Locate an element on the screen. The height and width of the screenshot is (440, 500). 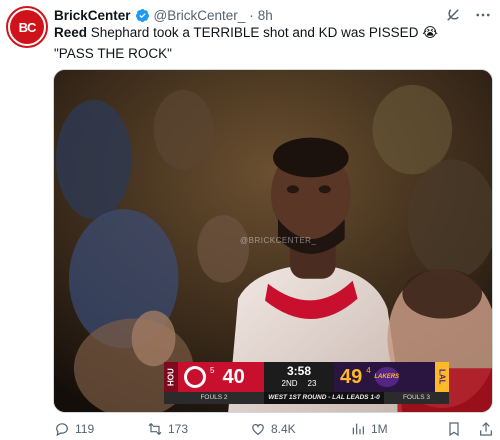
tweet-quote-line: "PASS THE ROCK" is located at coordinates (113, 53).